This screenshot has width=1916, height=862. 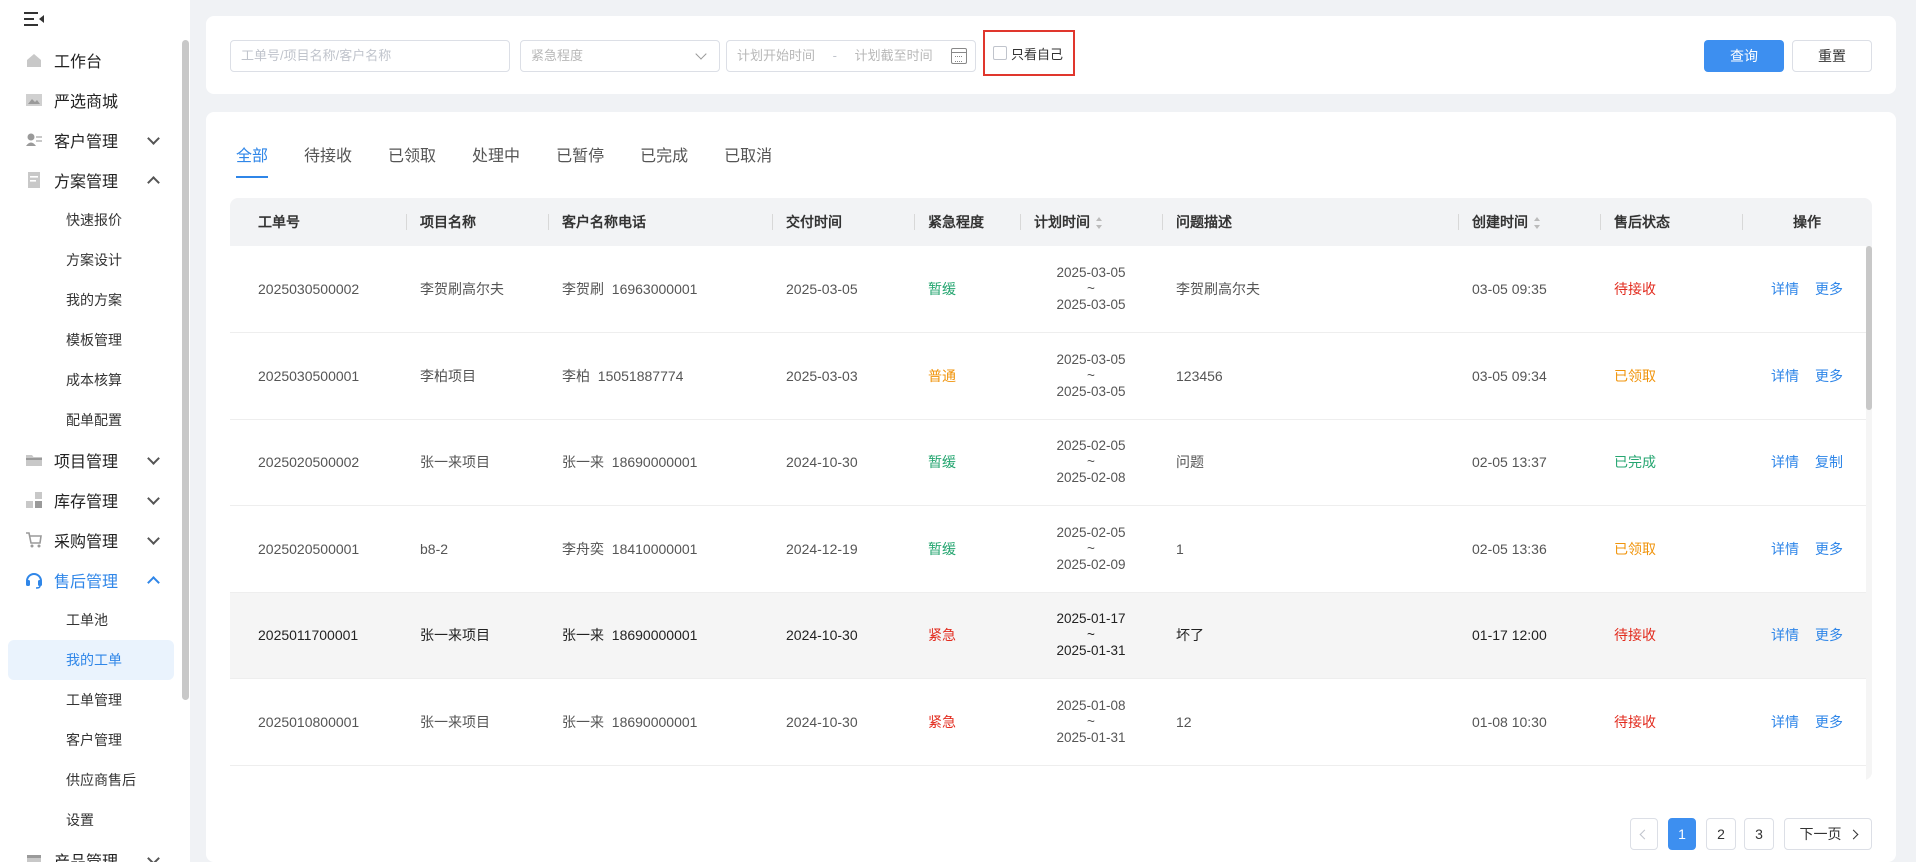 What do you see at coordinates (1829, 462) in the screenshot?
I see `copy-link: 复制` at bounding box center [1829, 462].